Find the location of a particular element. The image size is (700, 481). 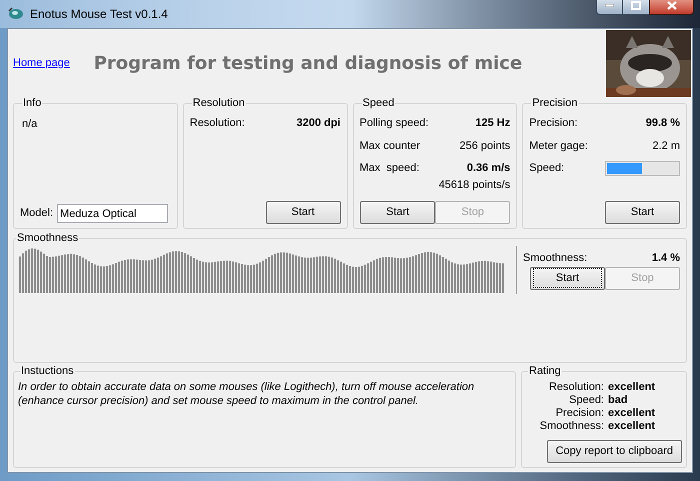

rating-value: bad is located at coordinates (618, 400).